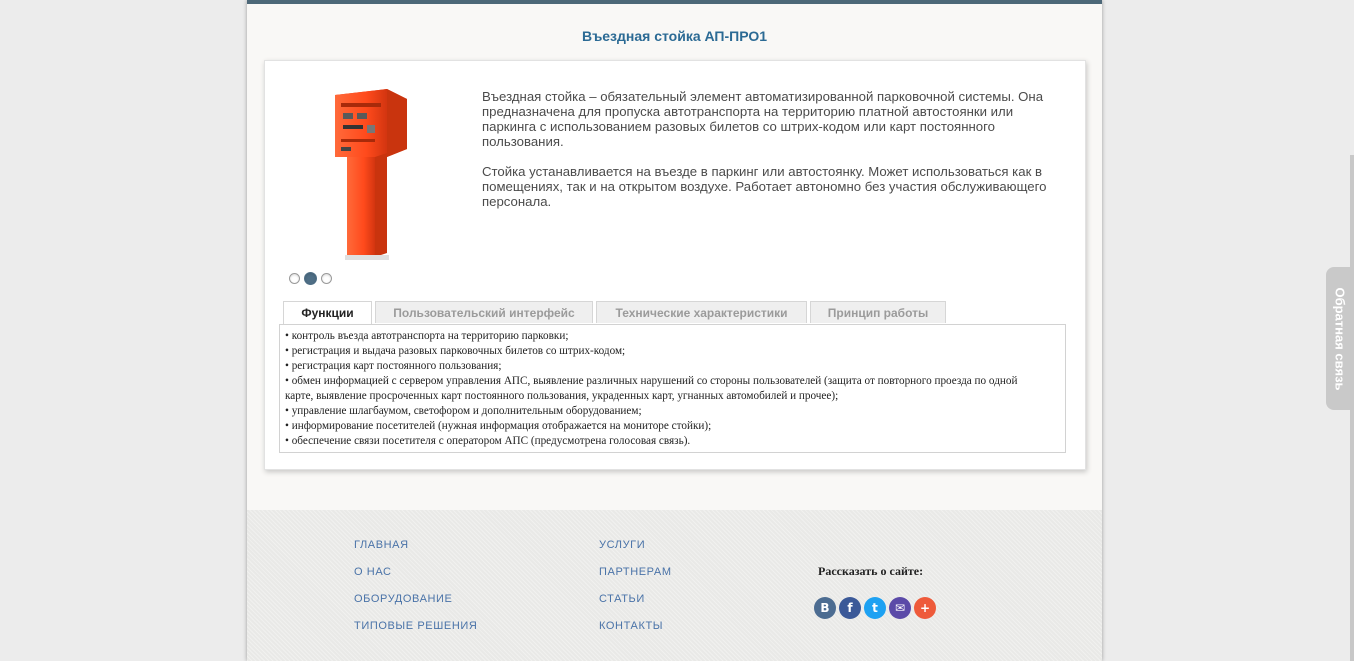 The height and width of the screenshot is (661, 1354). What do you see at coordinates (484, 312) in the screenshot?
I see `tab-user-interface: Пользовательский интерфейс` at bounding box center [484, 312].